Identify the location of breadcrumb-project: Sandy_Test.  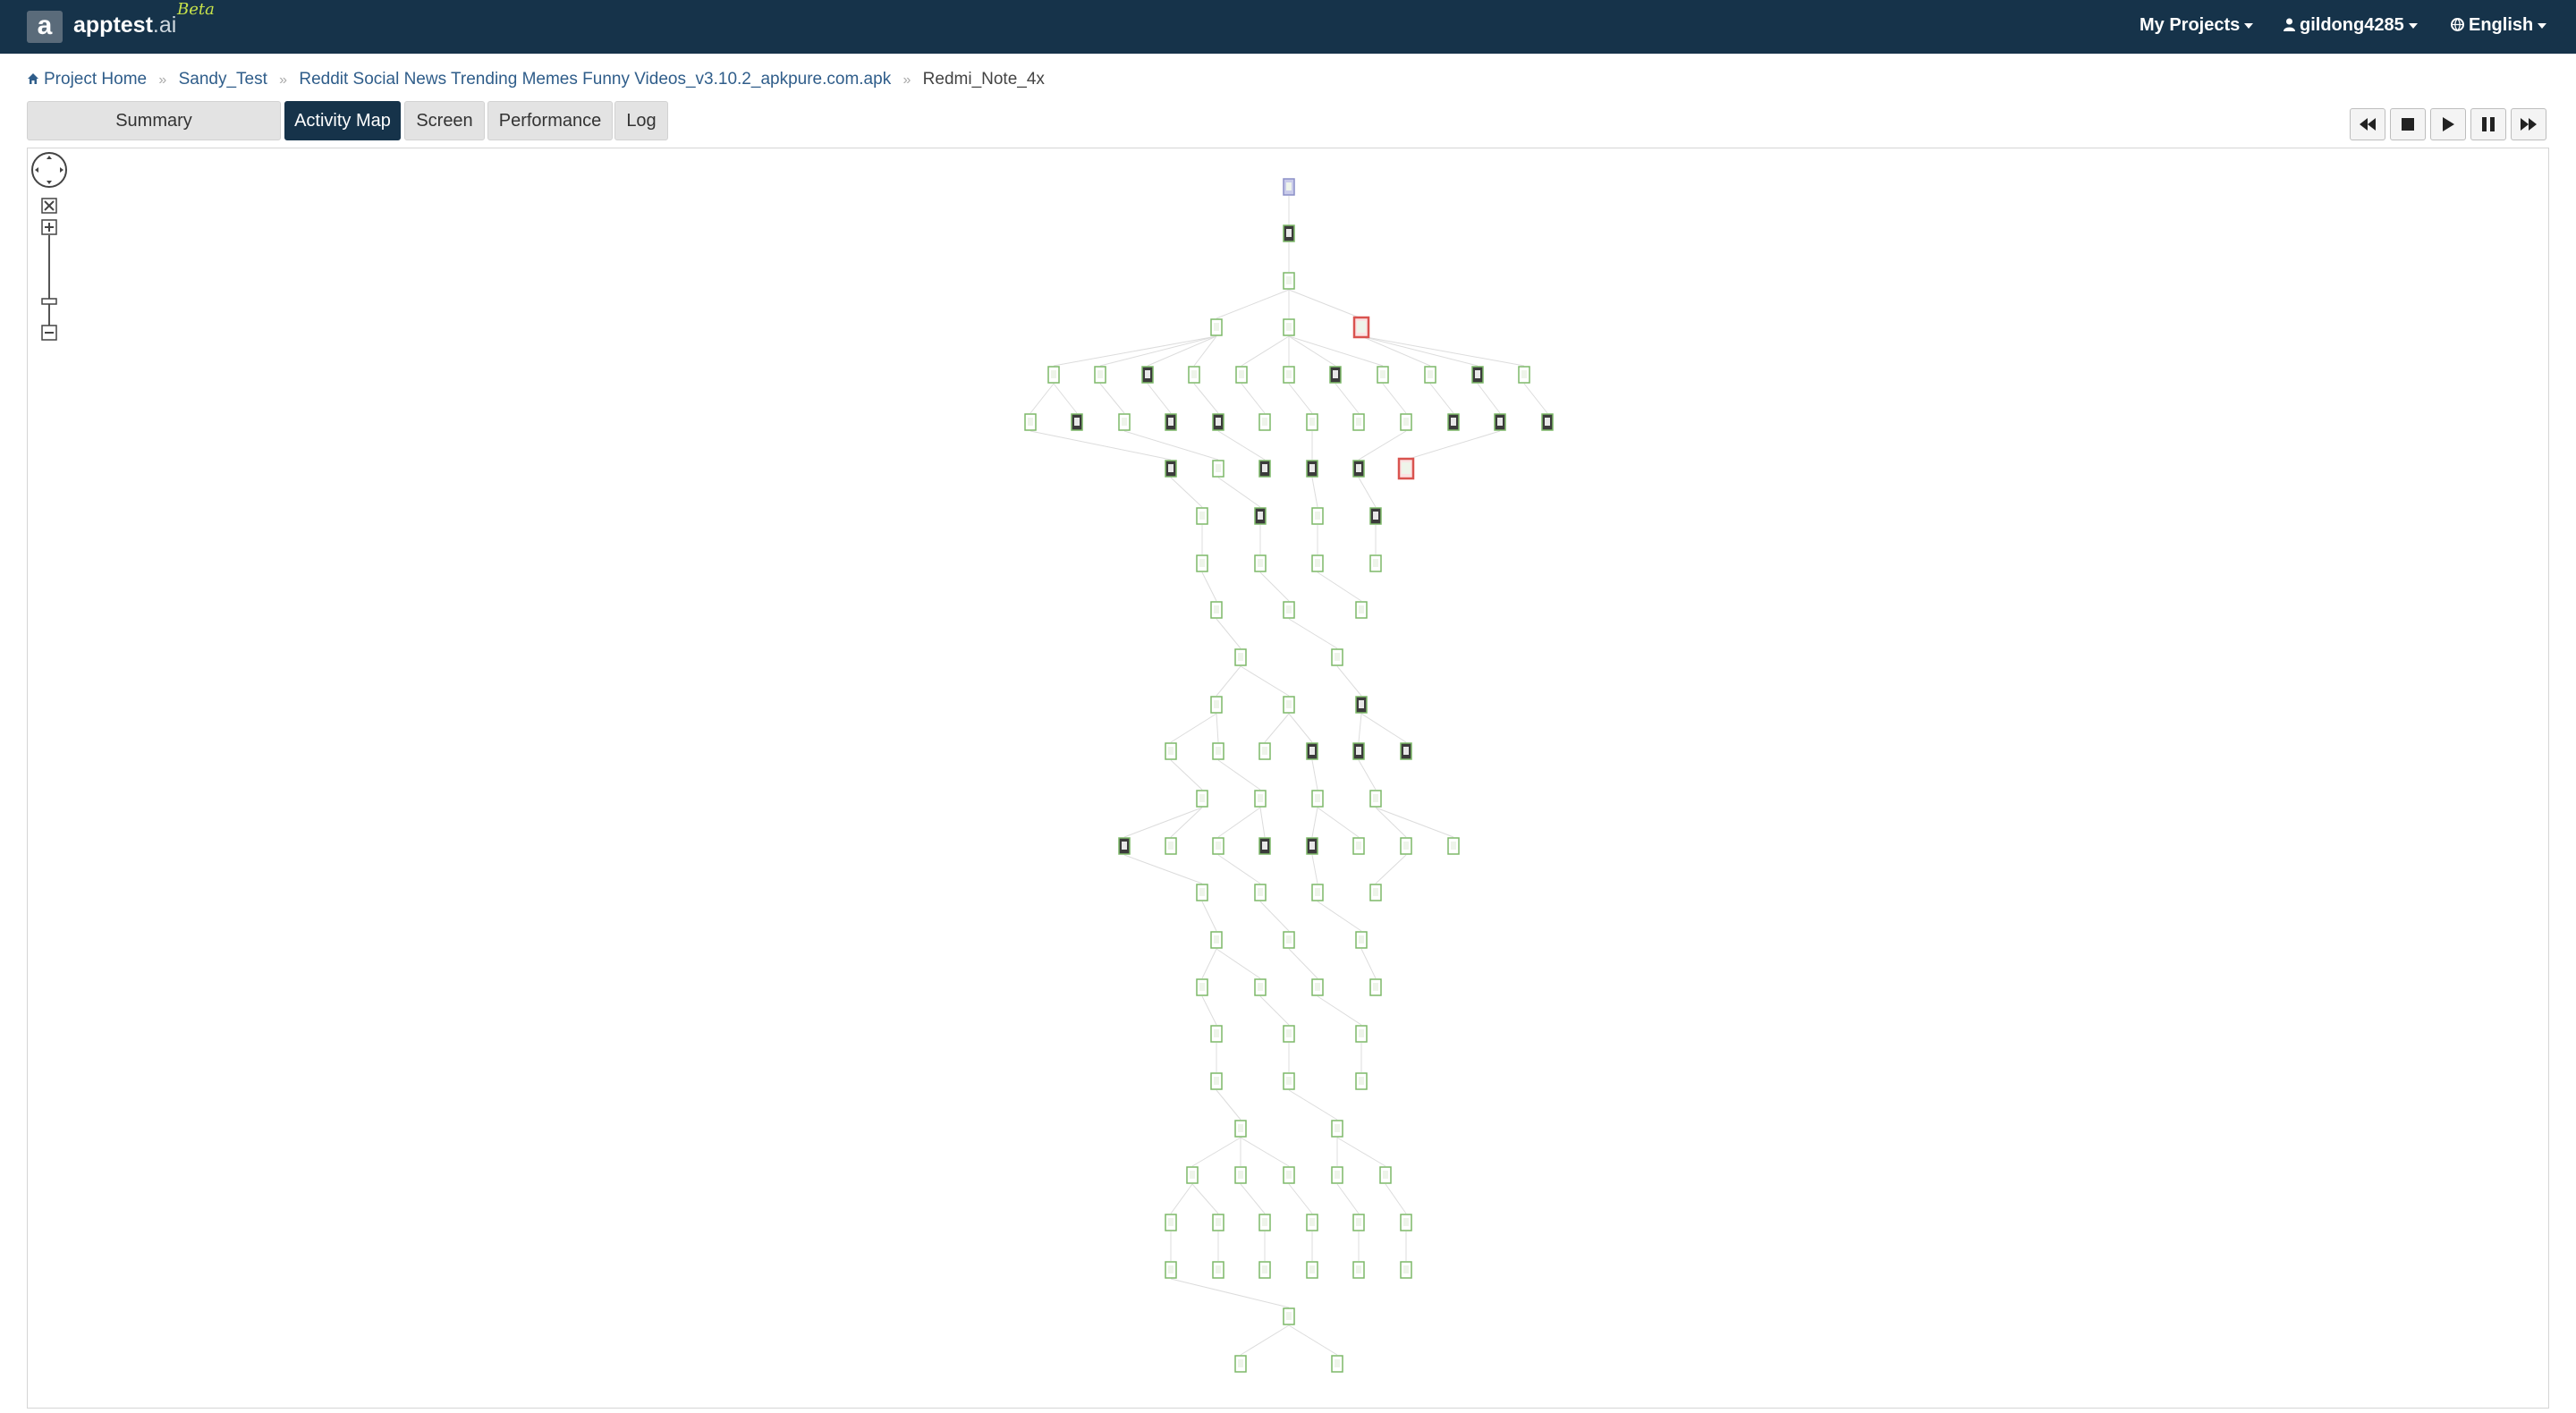
(223, 79).